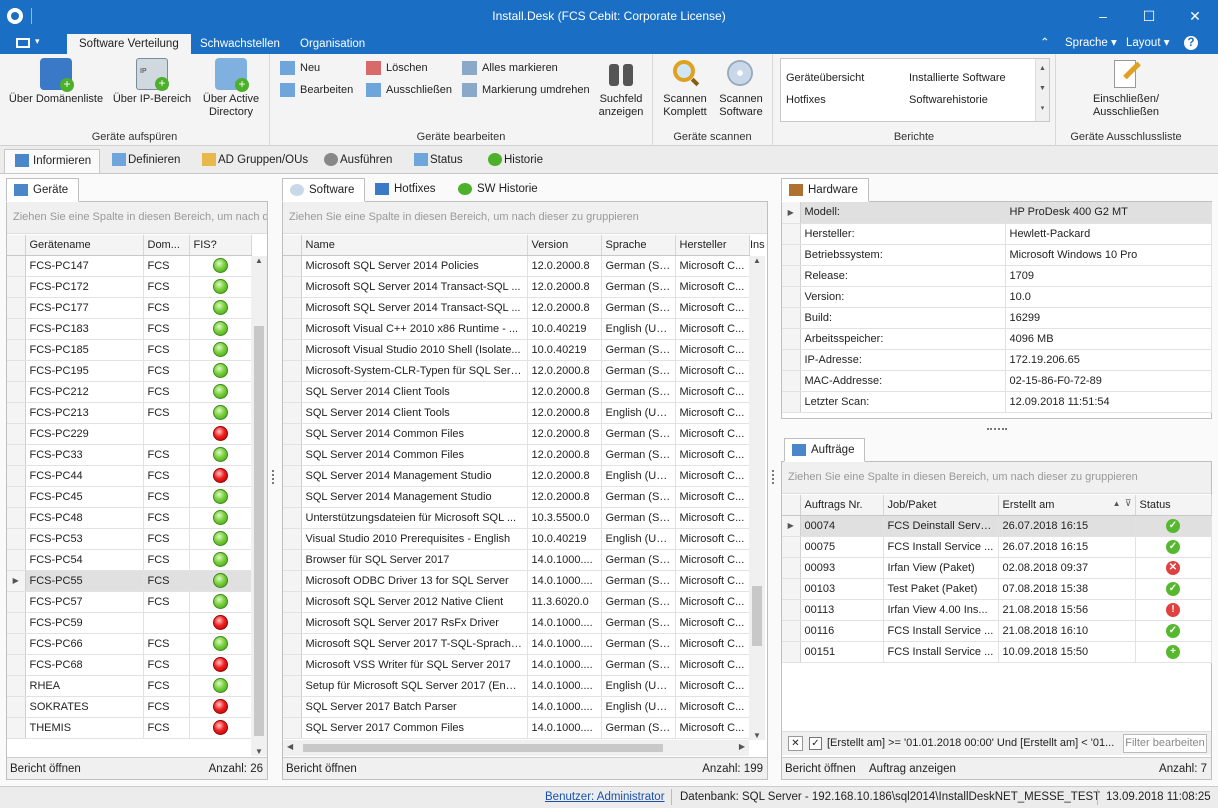 This screenshot has height=808, width=1218. I want to click on auftrag-anzeigen-link: Auftrag anzeigen, so click(912, 769).